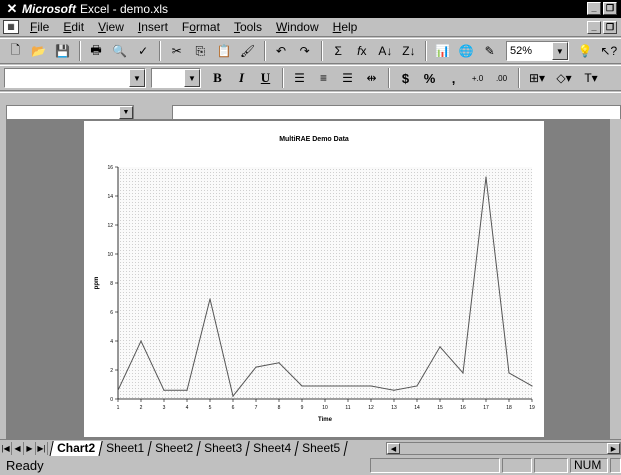 The height and width of the screenshot is (475, 621). Describe the element at coordinates (73, 27) in the screenshot. I see `menu-edit: Edit` at that location.